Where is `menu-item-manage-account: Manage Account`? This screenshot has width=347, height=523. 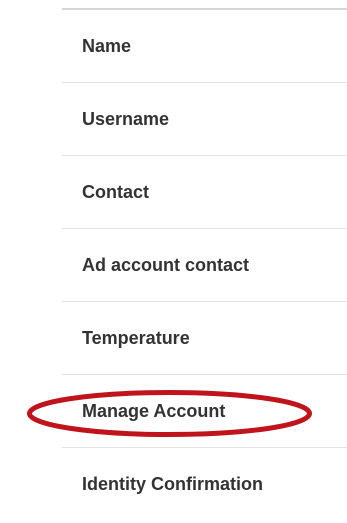
menu-item-manage-account: Manage Account is located at coordinates (204, 411).